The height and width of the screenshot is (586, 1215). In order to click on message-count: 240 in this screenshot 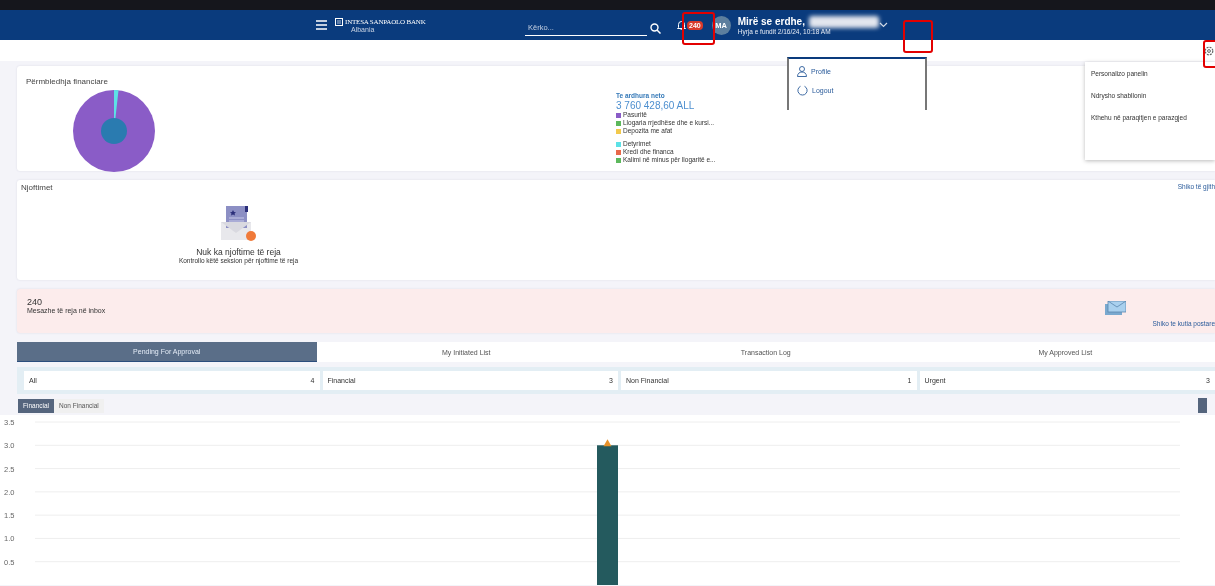, I will do `click(35, 302)`.